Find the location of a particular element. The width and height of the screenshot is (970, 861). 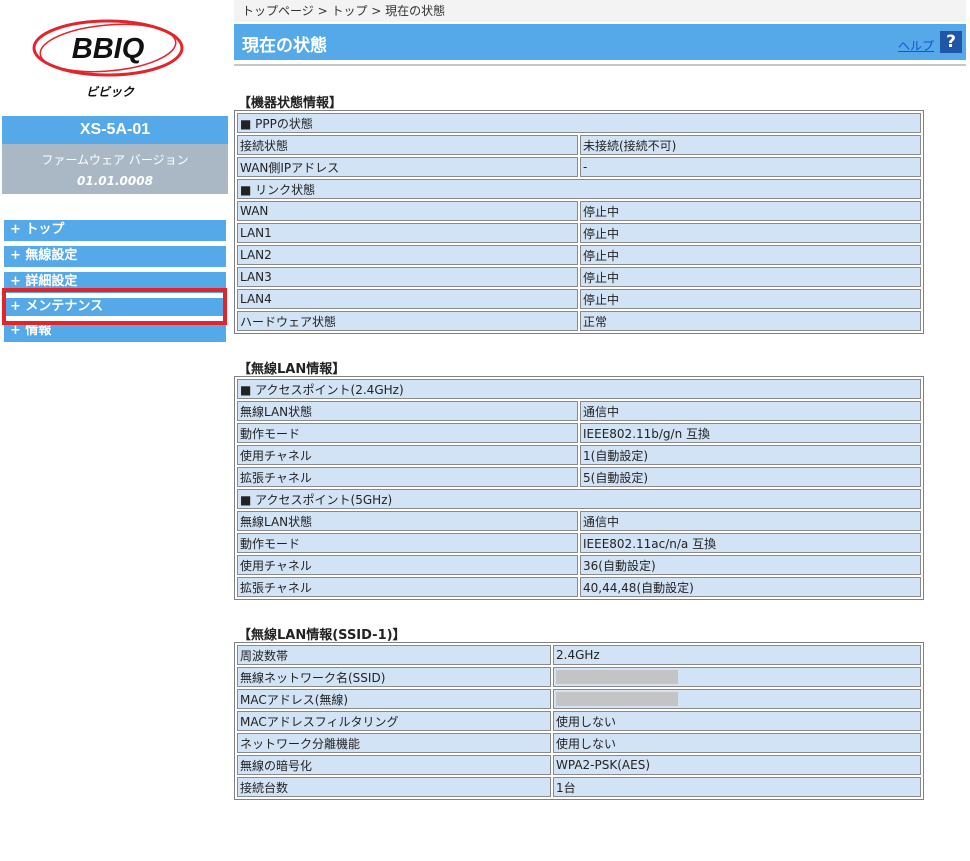

table-row: ハードウェア状態 正常 is located at coordinates (579, 321).